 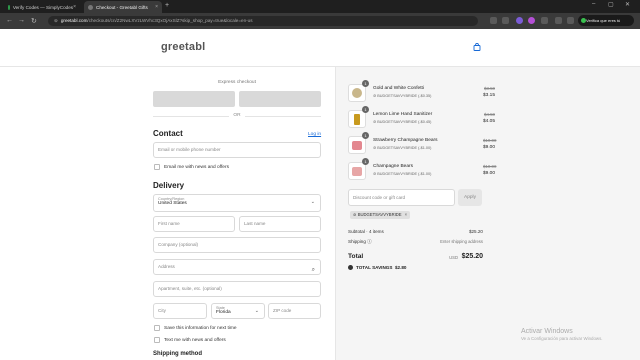 What do you see at coordinates (488, 173) in the screenshot?
I see `item-price: $9.00` at bounding box center [488, 173].